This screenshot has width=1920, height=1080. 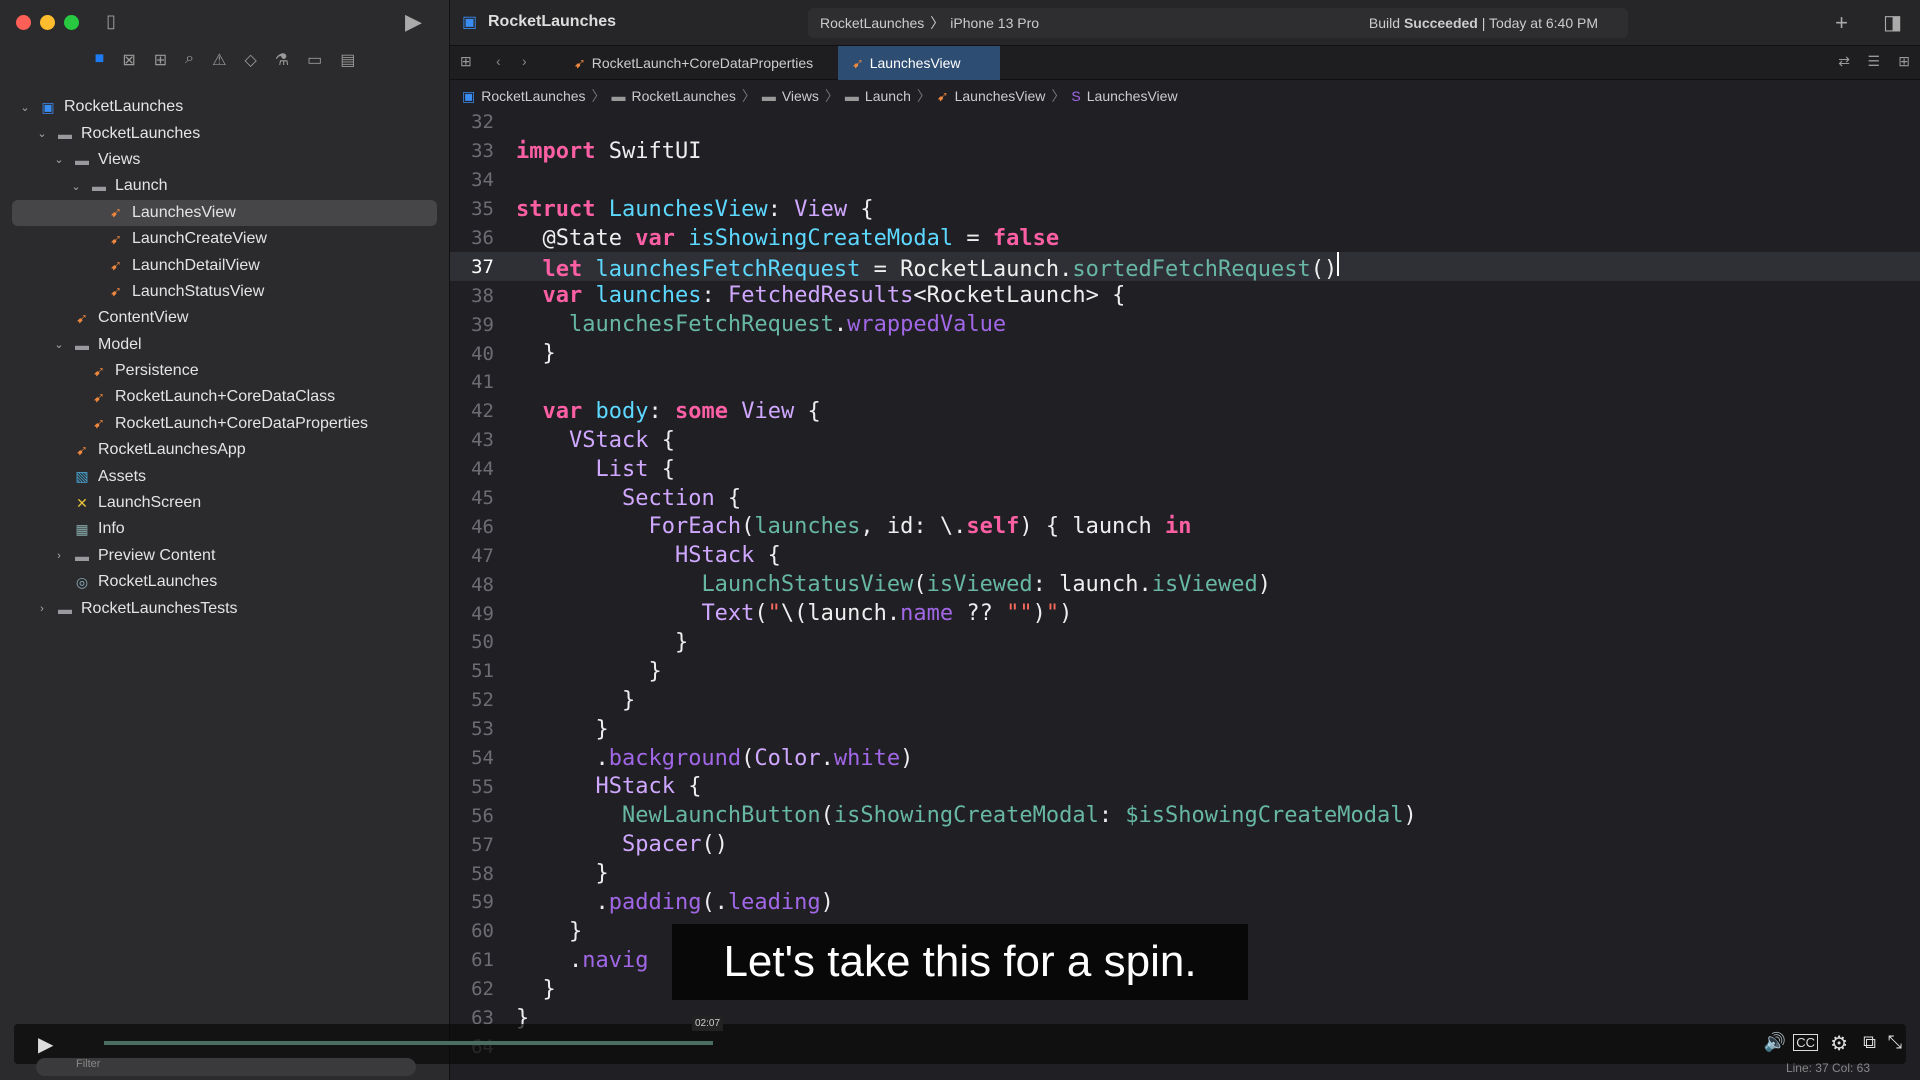 What do you see at coordinates (224, 292) in the screenshot?
I see `tree-item: ➹ LaunchStatusView` at bounding box center [224, 292].